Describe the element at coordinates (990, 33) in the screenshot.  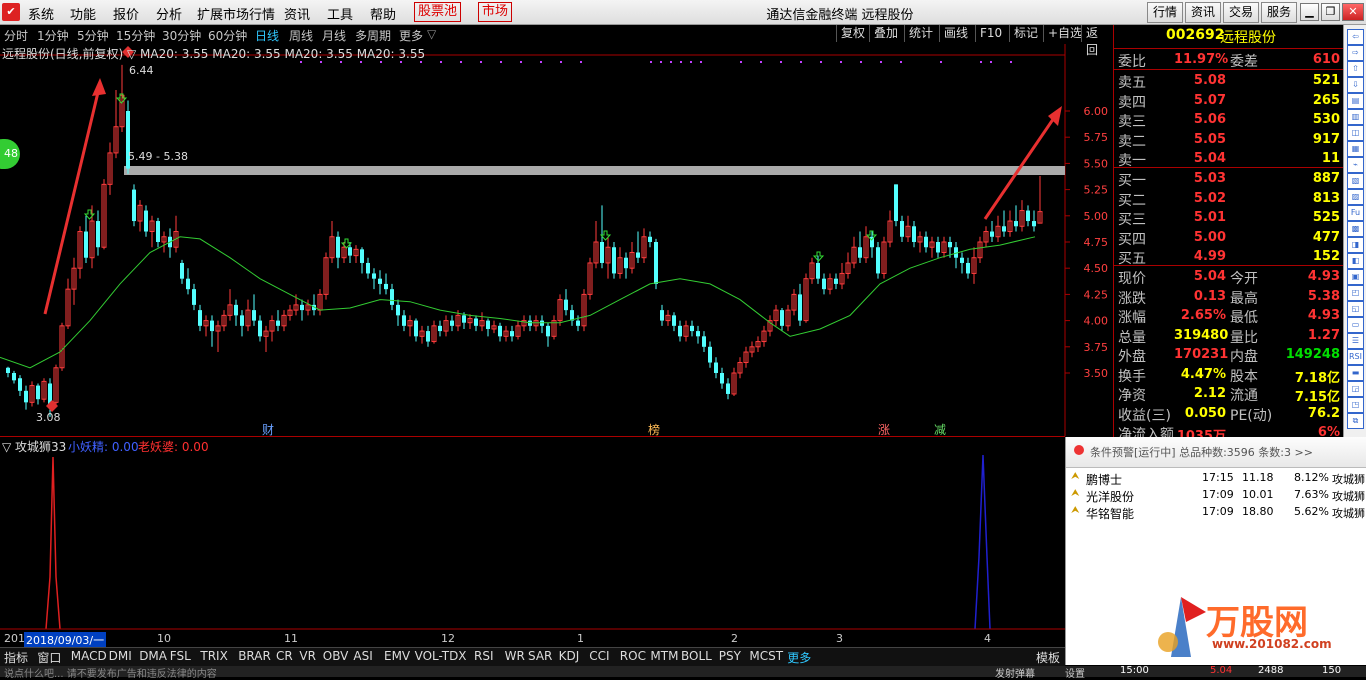
I see `f10-button: F10` at that location.